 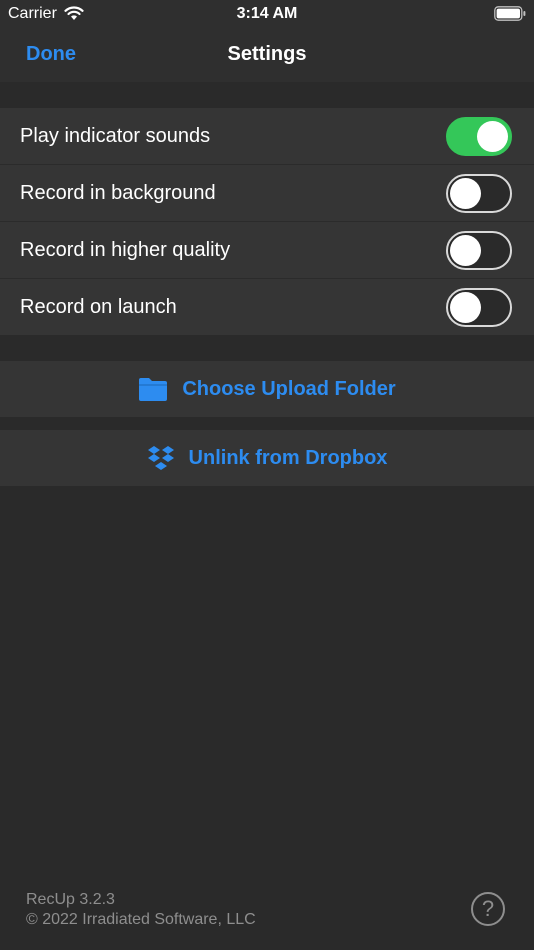 What do you see at coordinates (510, 13) in the screenshot?
I see `battery-icon` at bounding box center [510, 13].